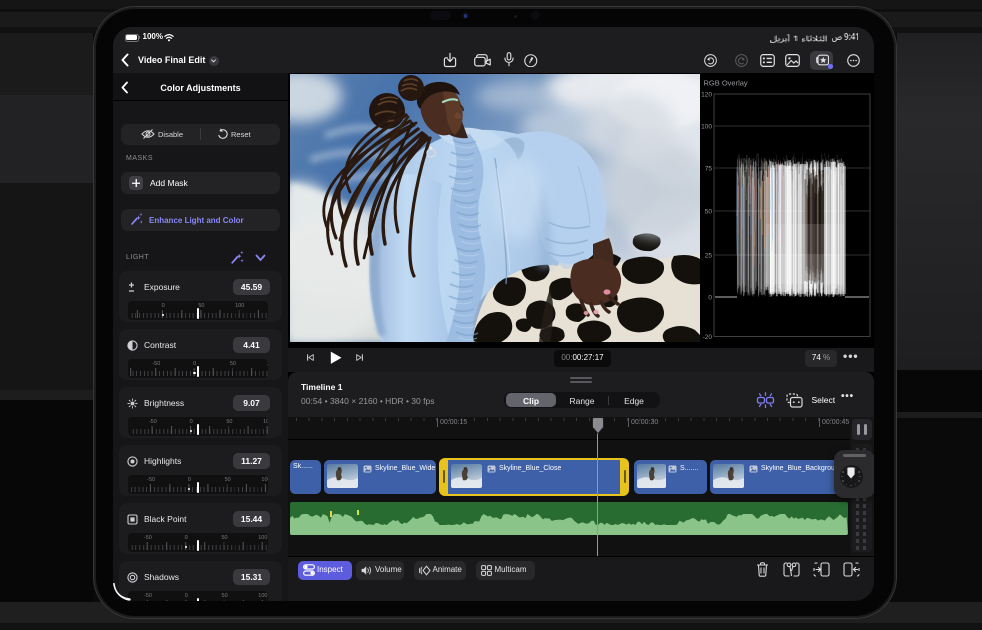  I want to click on svg-text: 0, so click(710, 298).